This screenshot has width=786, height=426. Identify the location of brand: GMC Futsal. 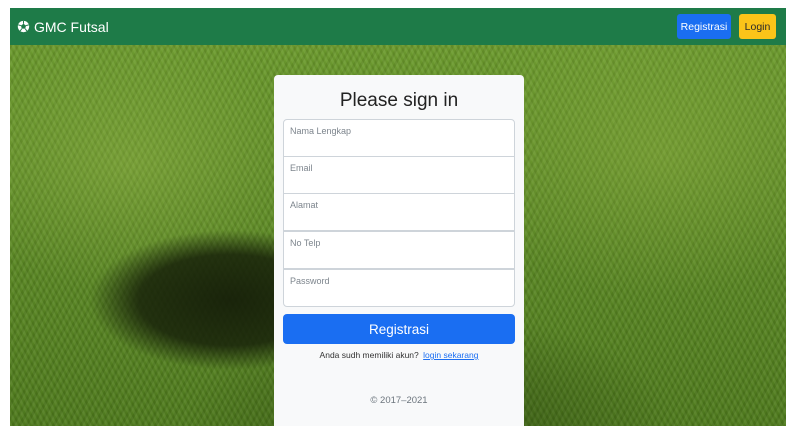
(63, 27).